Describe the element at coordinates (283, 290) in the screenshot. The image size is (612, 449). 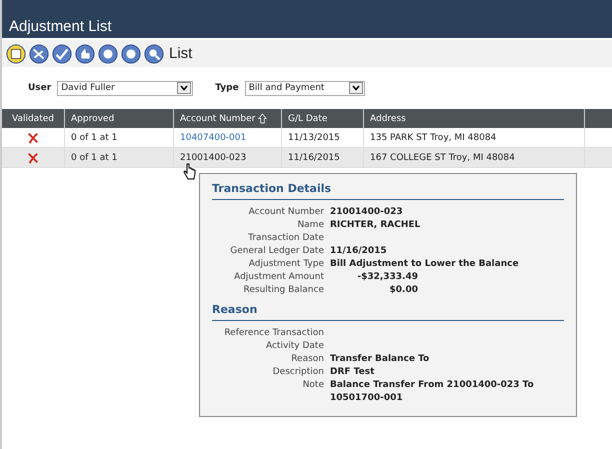
I see `field-label: Resulting Balance` at that location.